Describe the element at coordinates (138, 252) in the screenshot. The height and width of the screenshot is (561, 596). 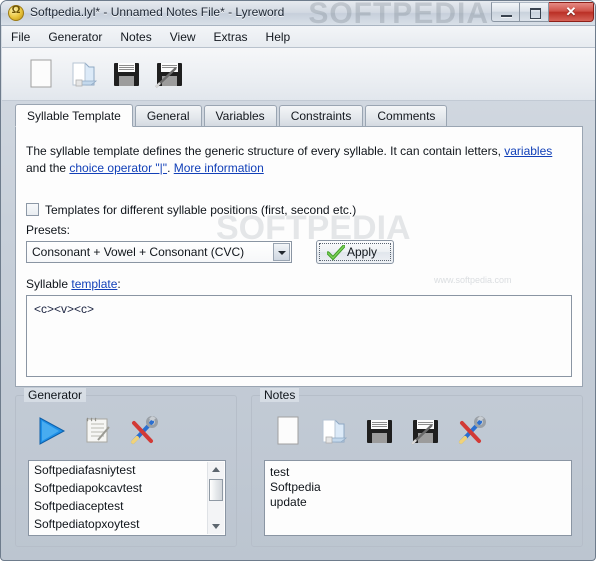
I see `presets-selected-value: Consonant + Vowel + Consonant (CVC)` at that location.